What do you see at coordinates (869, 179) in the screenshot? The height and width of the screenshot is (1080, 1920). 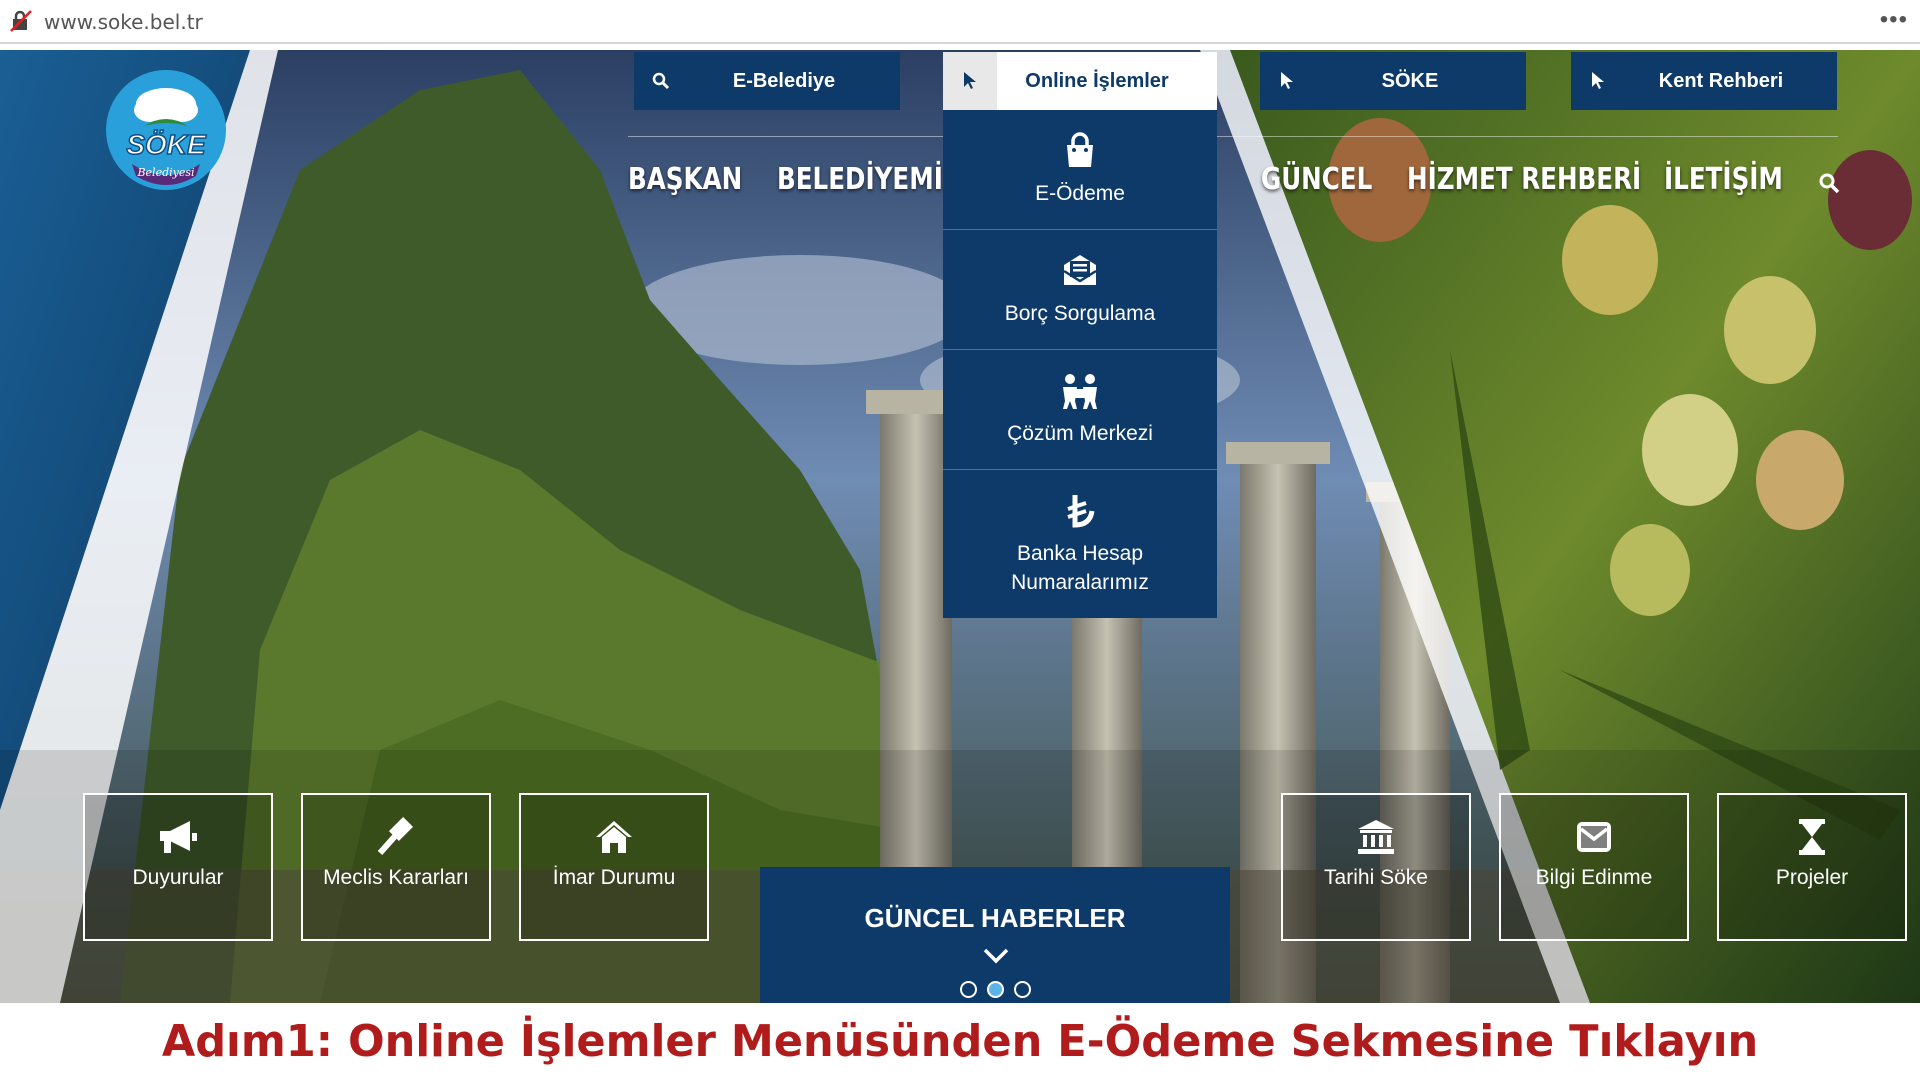 I see `nav-item-belediyemiz: BELEDİYEMİZ` at bounding box center [869, 179].